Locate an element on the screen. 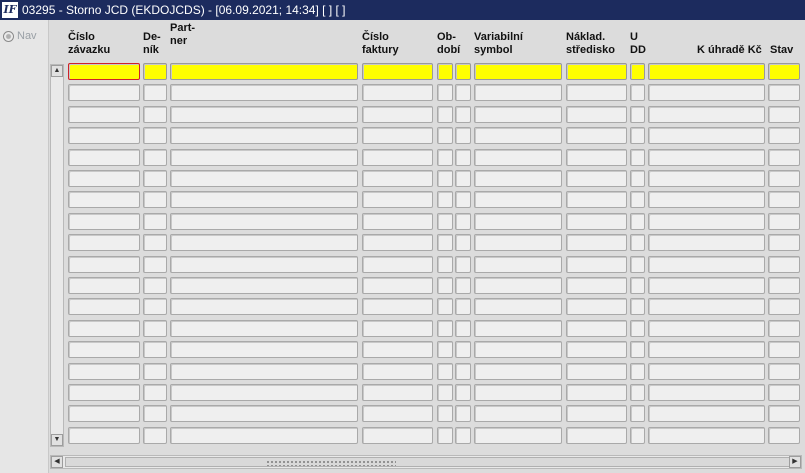 This screenshot has width=805, height=473. horizontal-scroll-thumb is located at coordinates (429, 462).